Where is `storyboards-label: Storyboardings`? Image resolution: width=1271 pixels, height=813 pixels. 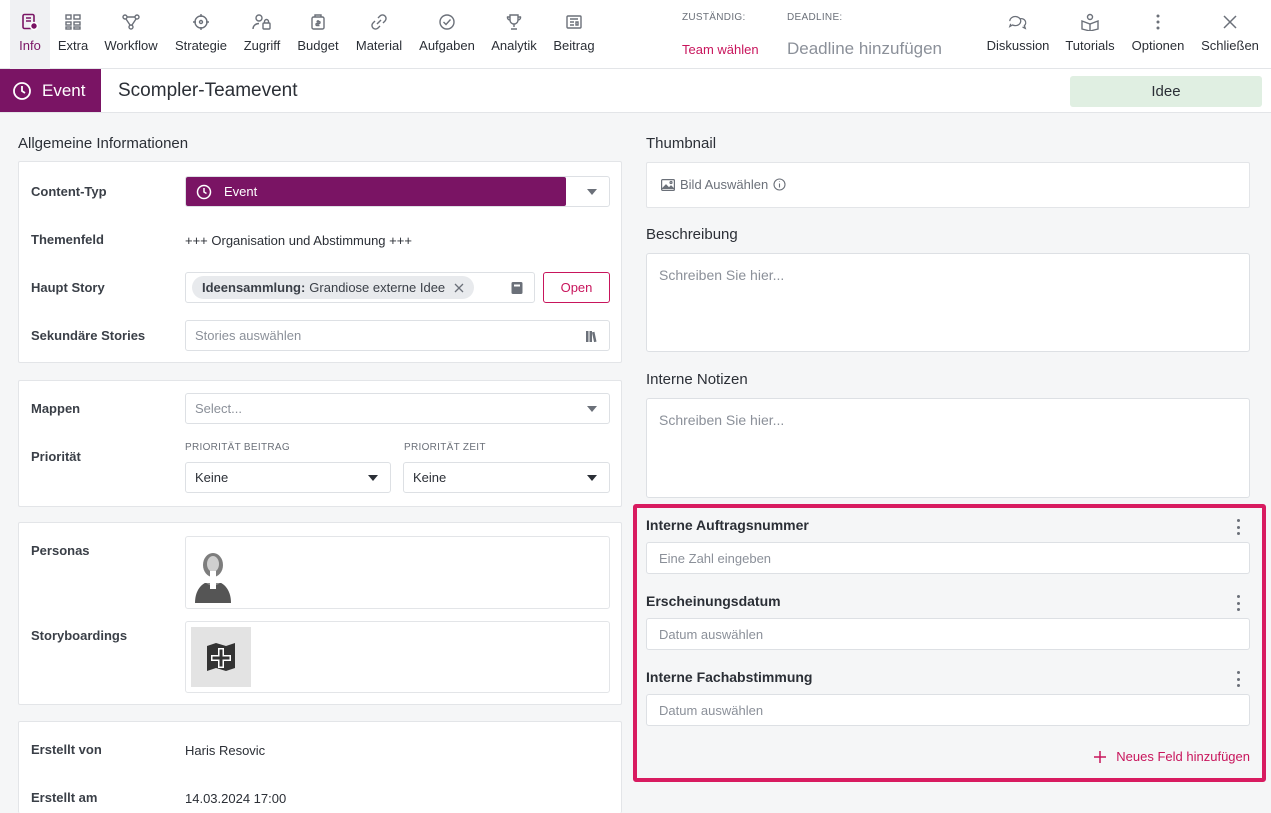 storyboards-label: Storyboardings is located at coordinates (79, 635).